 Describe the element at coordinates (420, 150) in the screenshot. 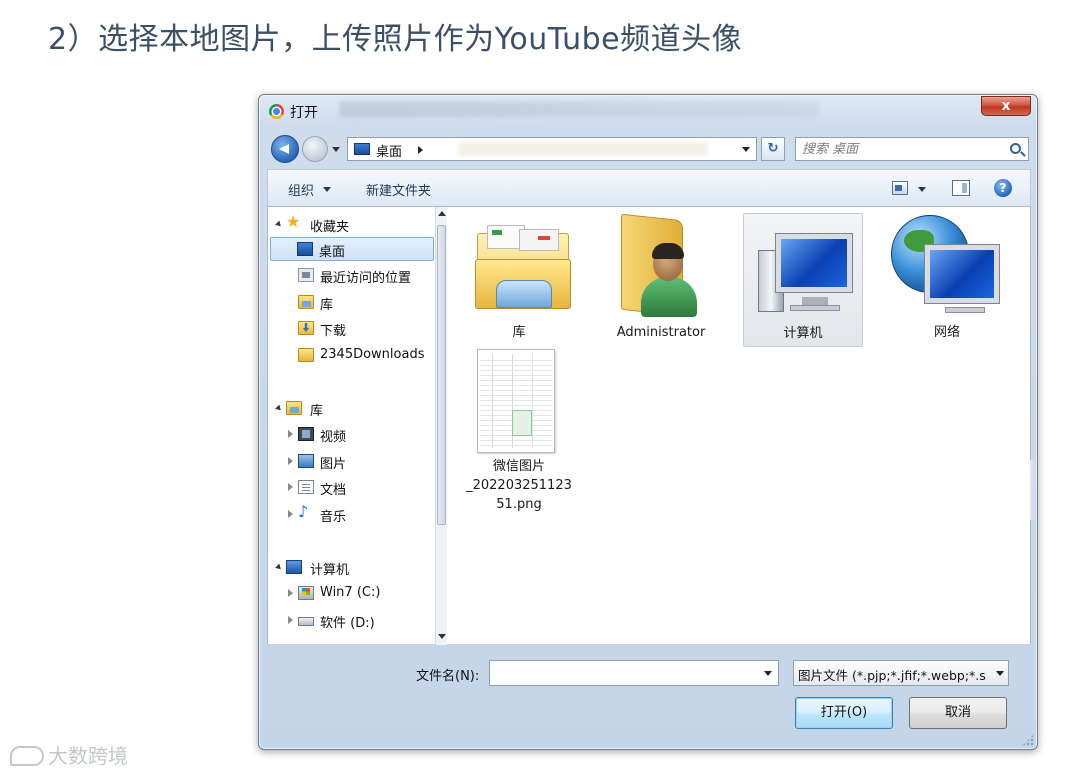

I see `chevron-right-icon` at that location.